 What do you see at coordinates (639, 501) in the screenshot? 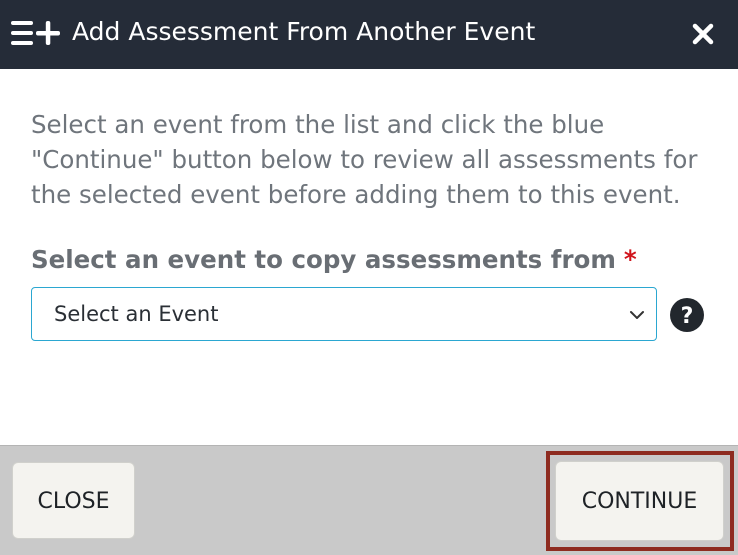
I see `continue-button: CONTINUE` at bounding box center [639, 501].